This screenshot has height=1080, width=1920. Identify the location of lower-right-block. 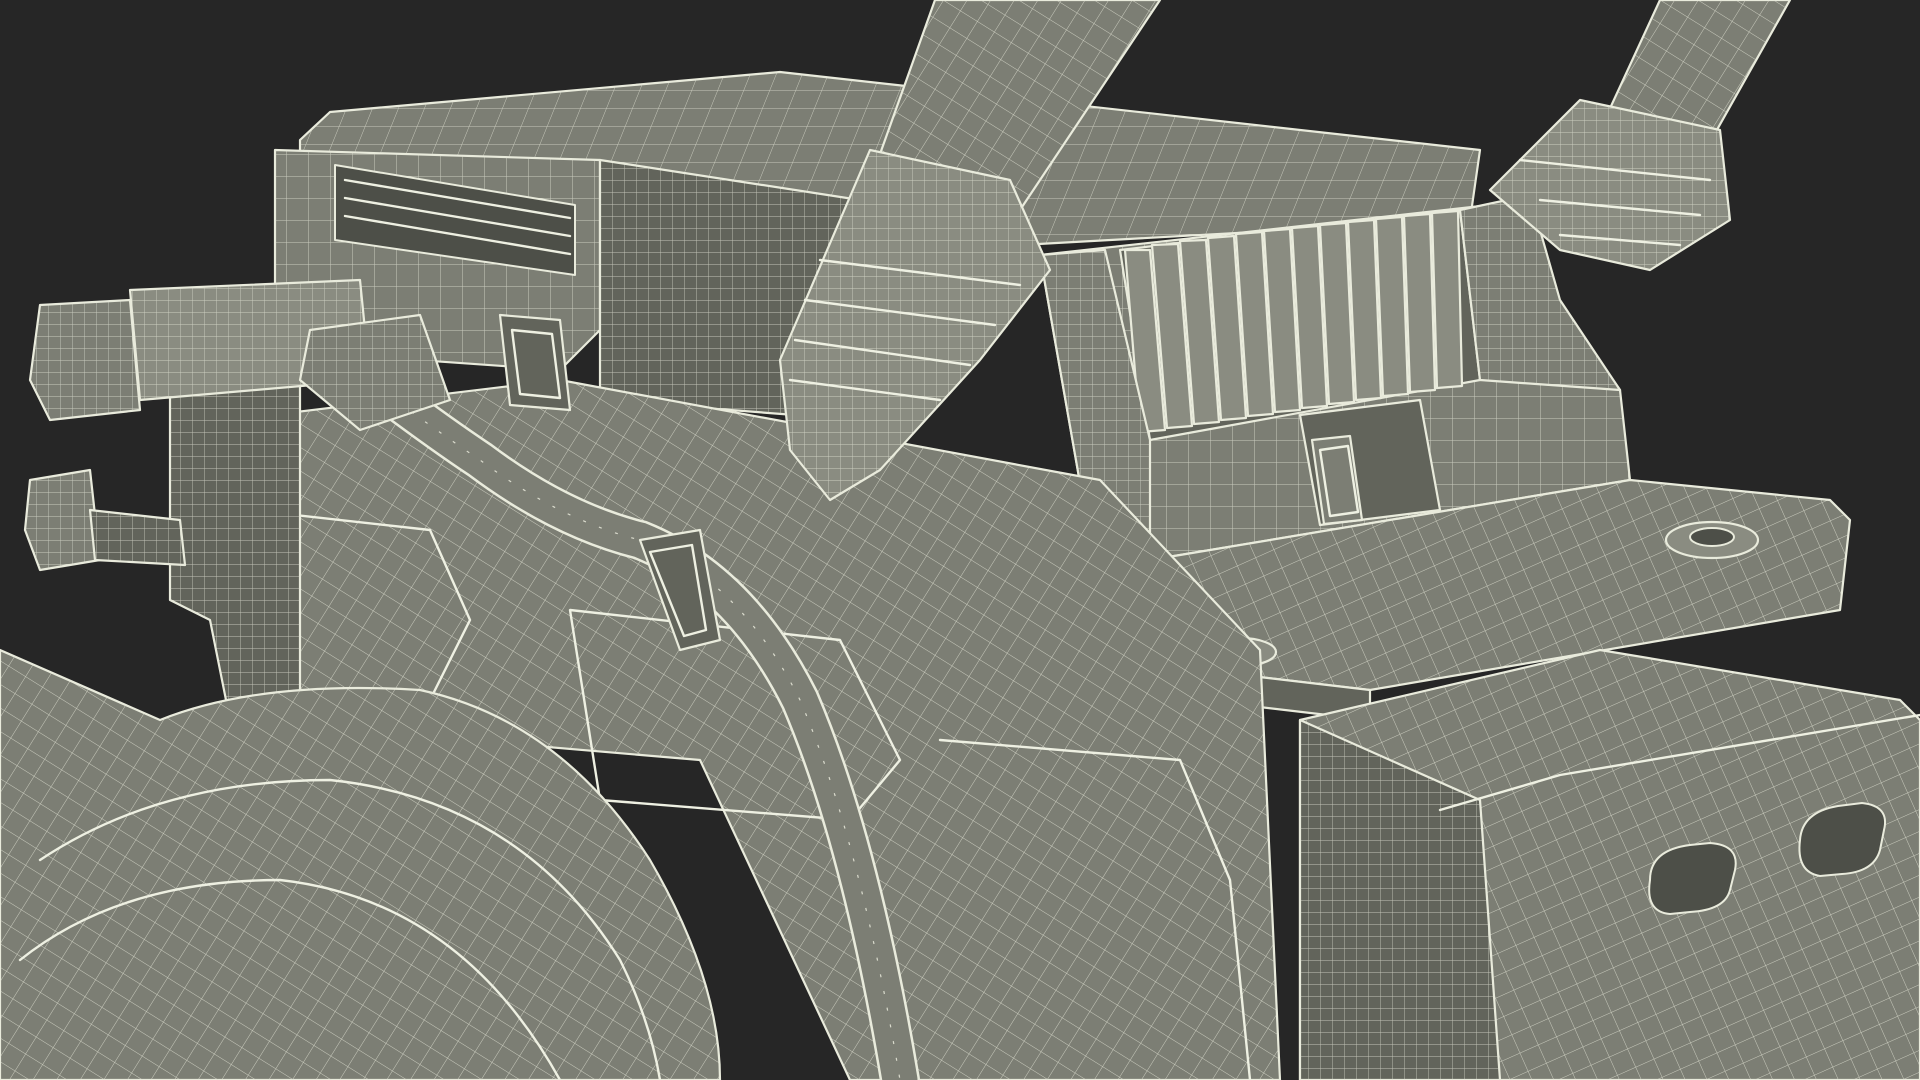
(1609, 864).